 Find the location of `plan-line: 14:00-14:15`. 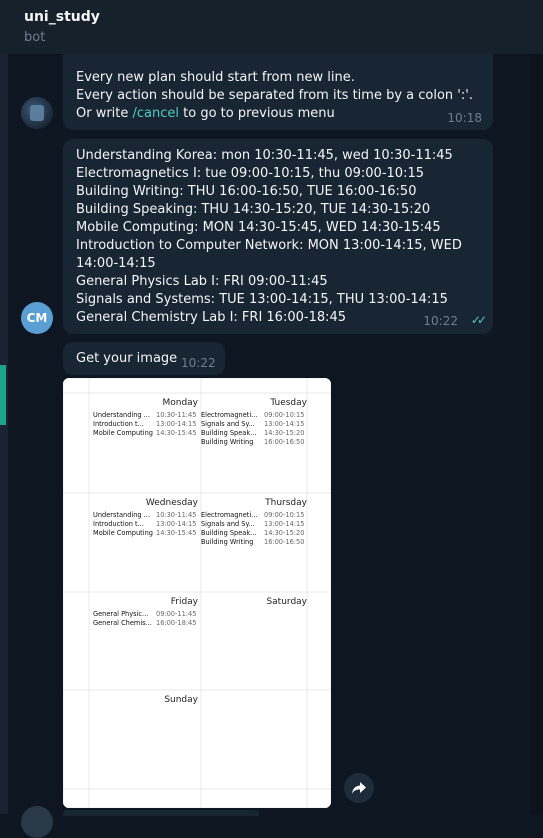

plan-line: 14:00-14:15 is located at coordinates (116, 263).